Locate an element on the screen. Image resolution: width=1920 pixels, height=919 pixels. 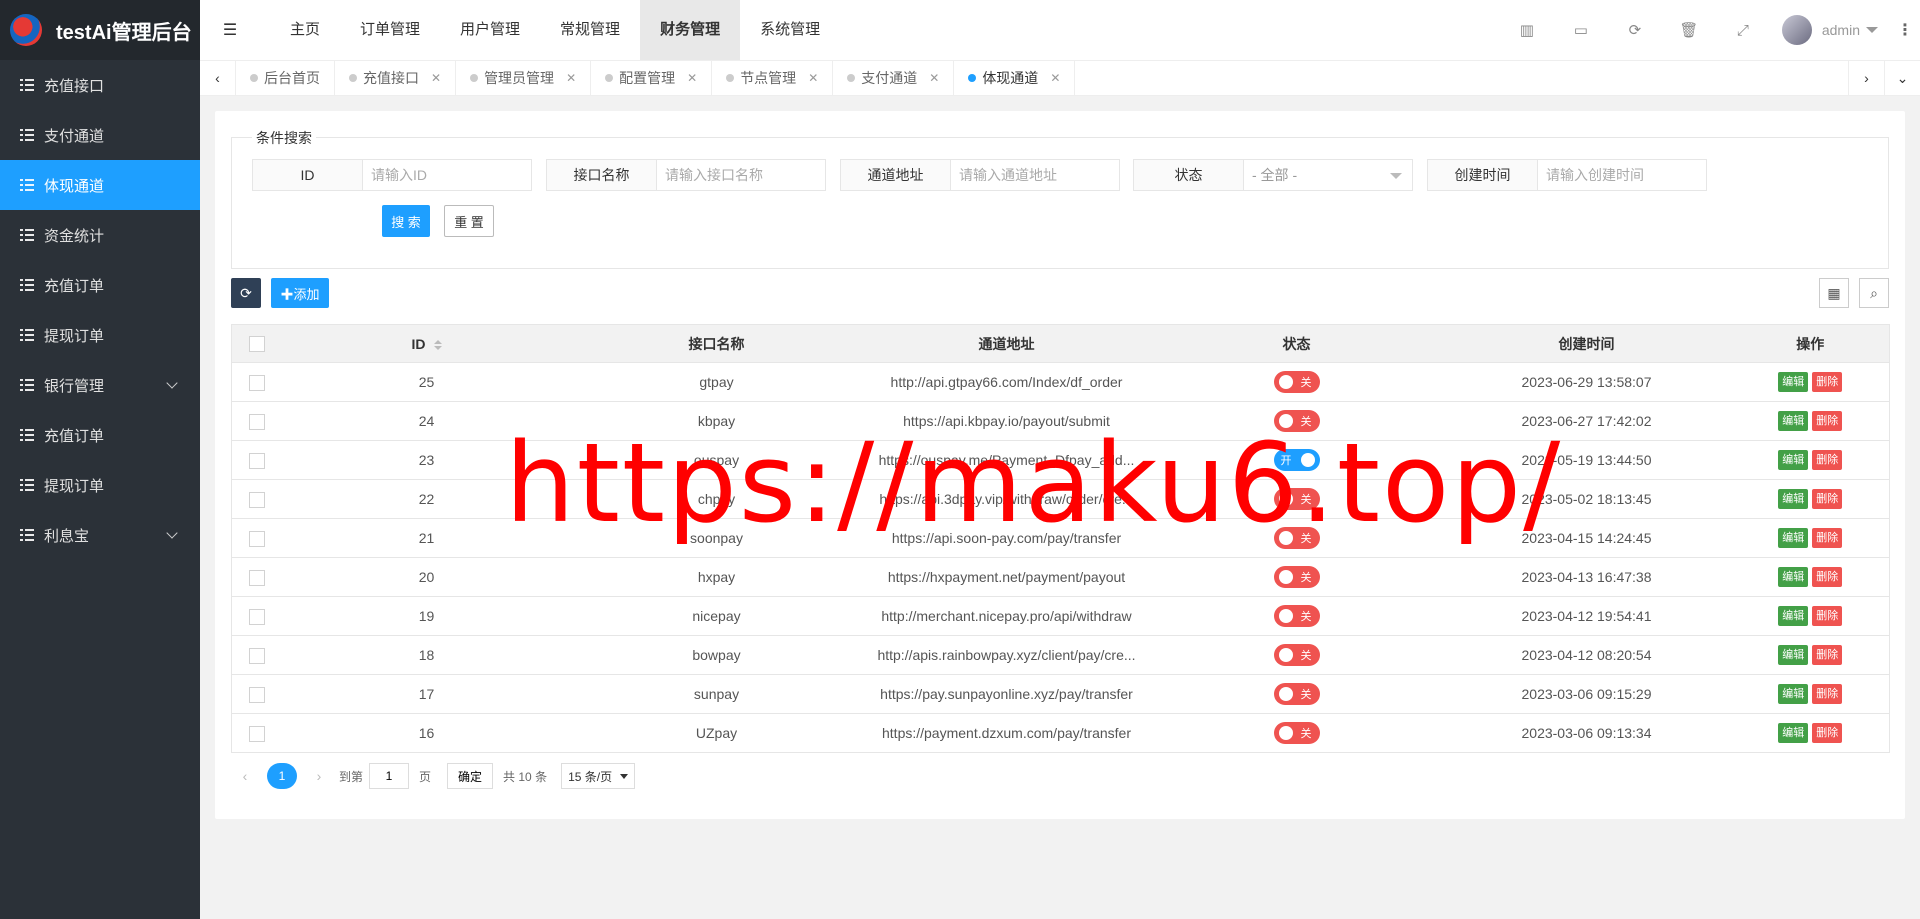
filter-url-input is located at coordinates (1035, 175).